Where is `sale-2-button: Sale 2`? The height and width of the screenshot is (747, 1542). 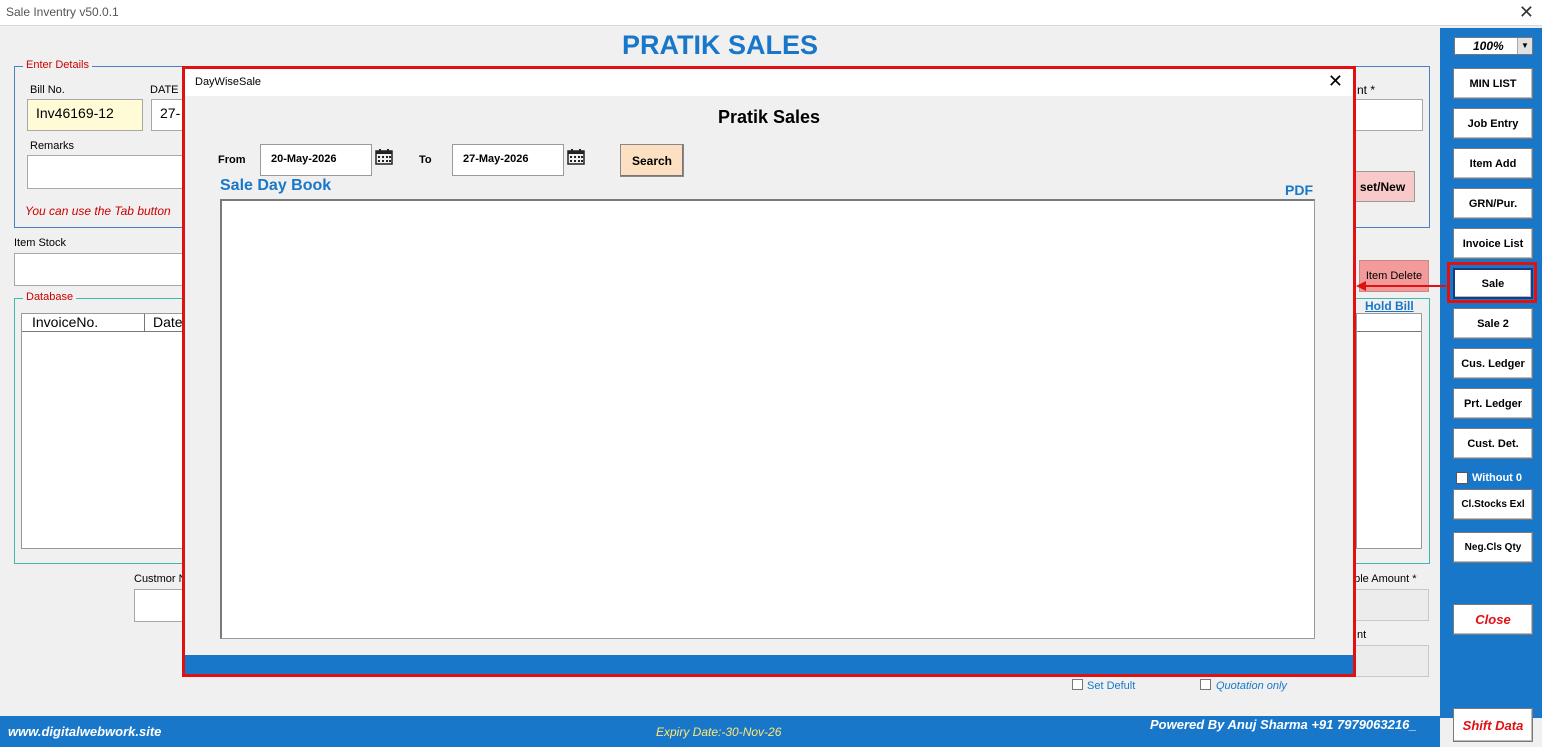
sale-2-button: Sale 2 is located at coordinates (1493, 323).